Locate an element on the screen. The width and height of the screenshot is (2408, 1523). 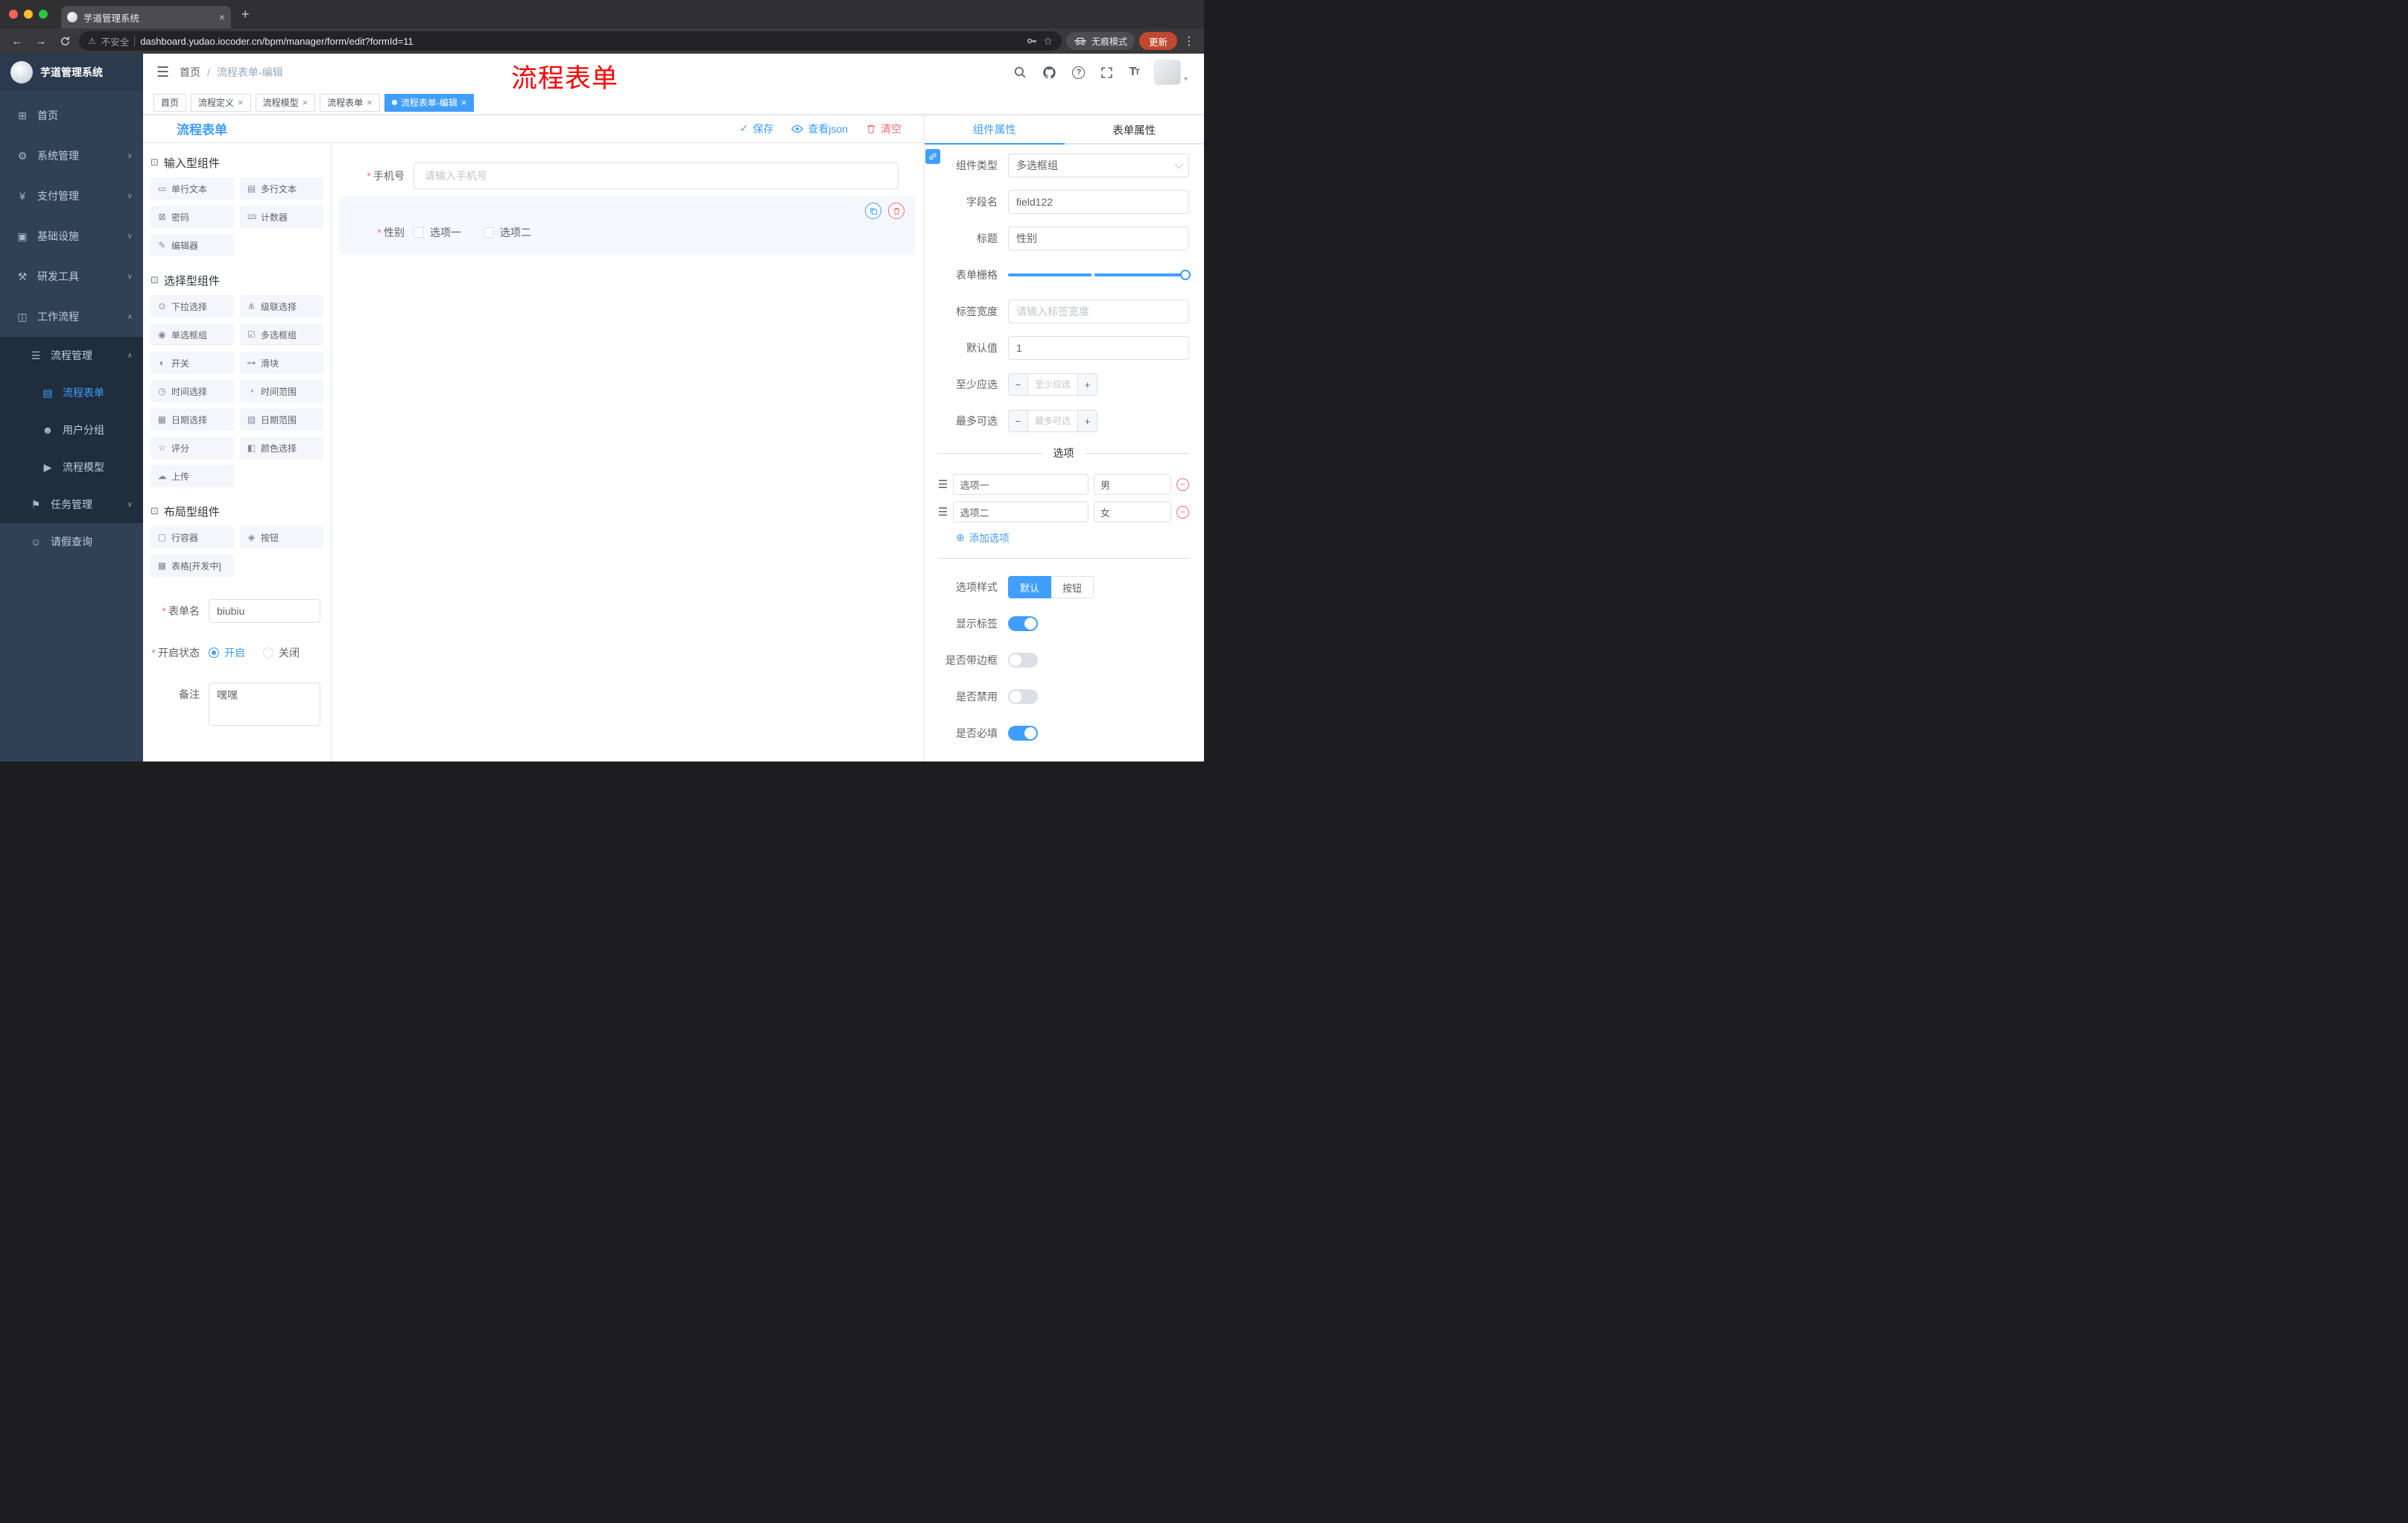
tag-process-form: 流程表单 × is located at coordinates (350, 102).